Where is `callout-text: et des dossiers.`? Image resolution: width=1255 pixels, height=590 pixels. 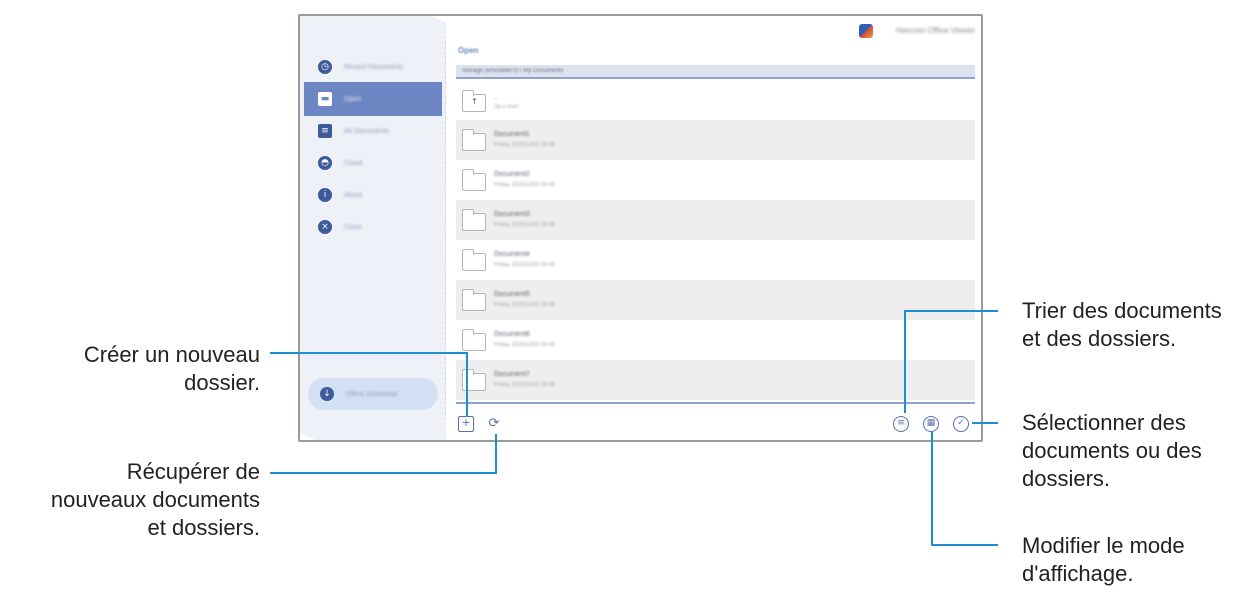 callout-text: et des dossiers. is located at coordinates (1099, 338).